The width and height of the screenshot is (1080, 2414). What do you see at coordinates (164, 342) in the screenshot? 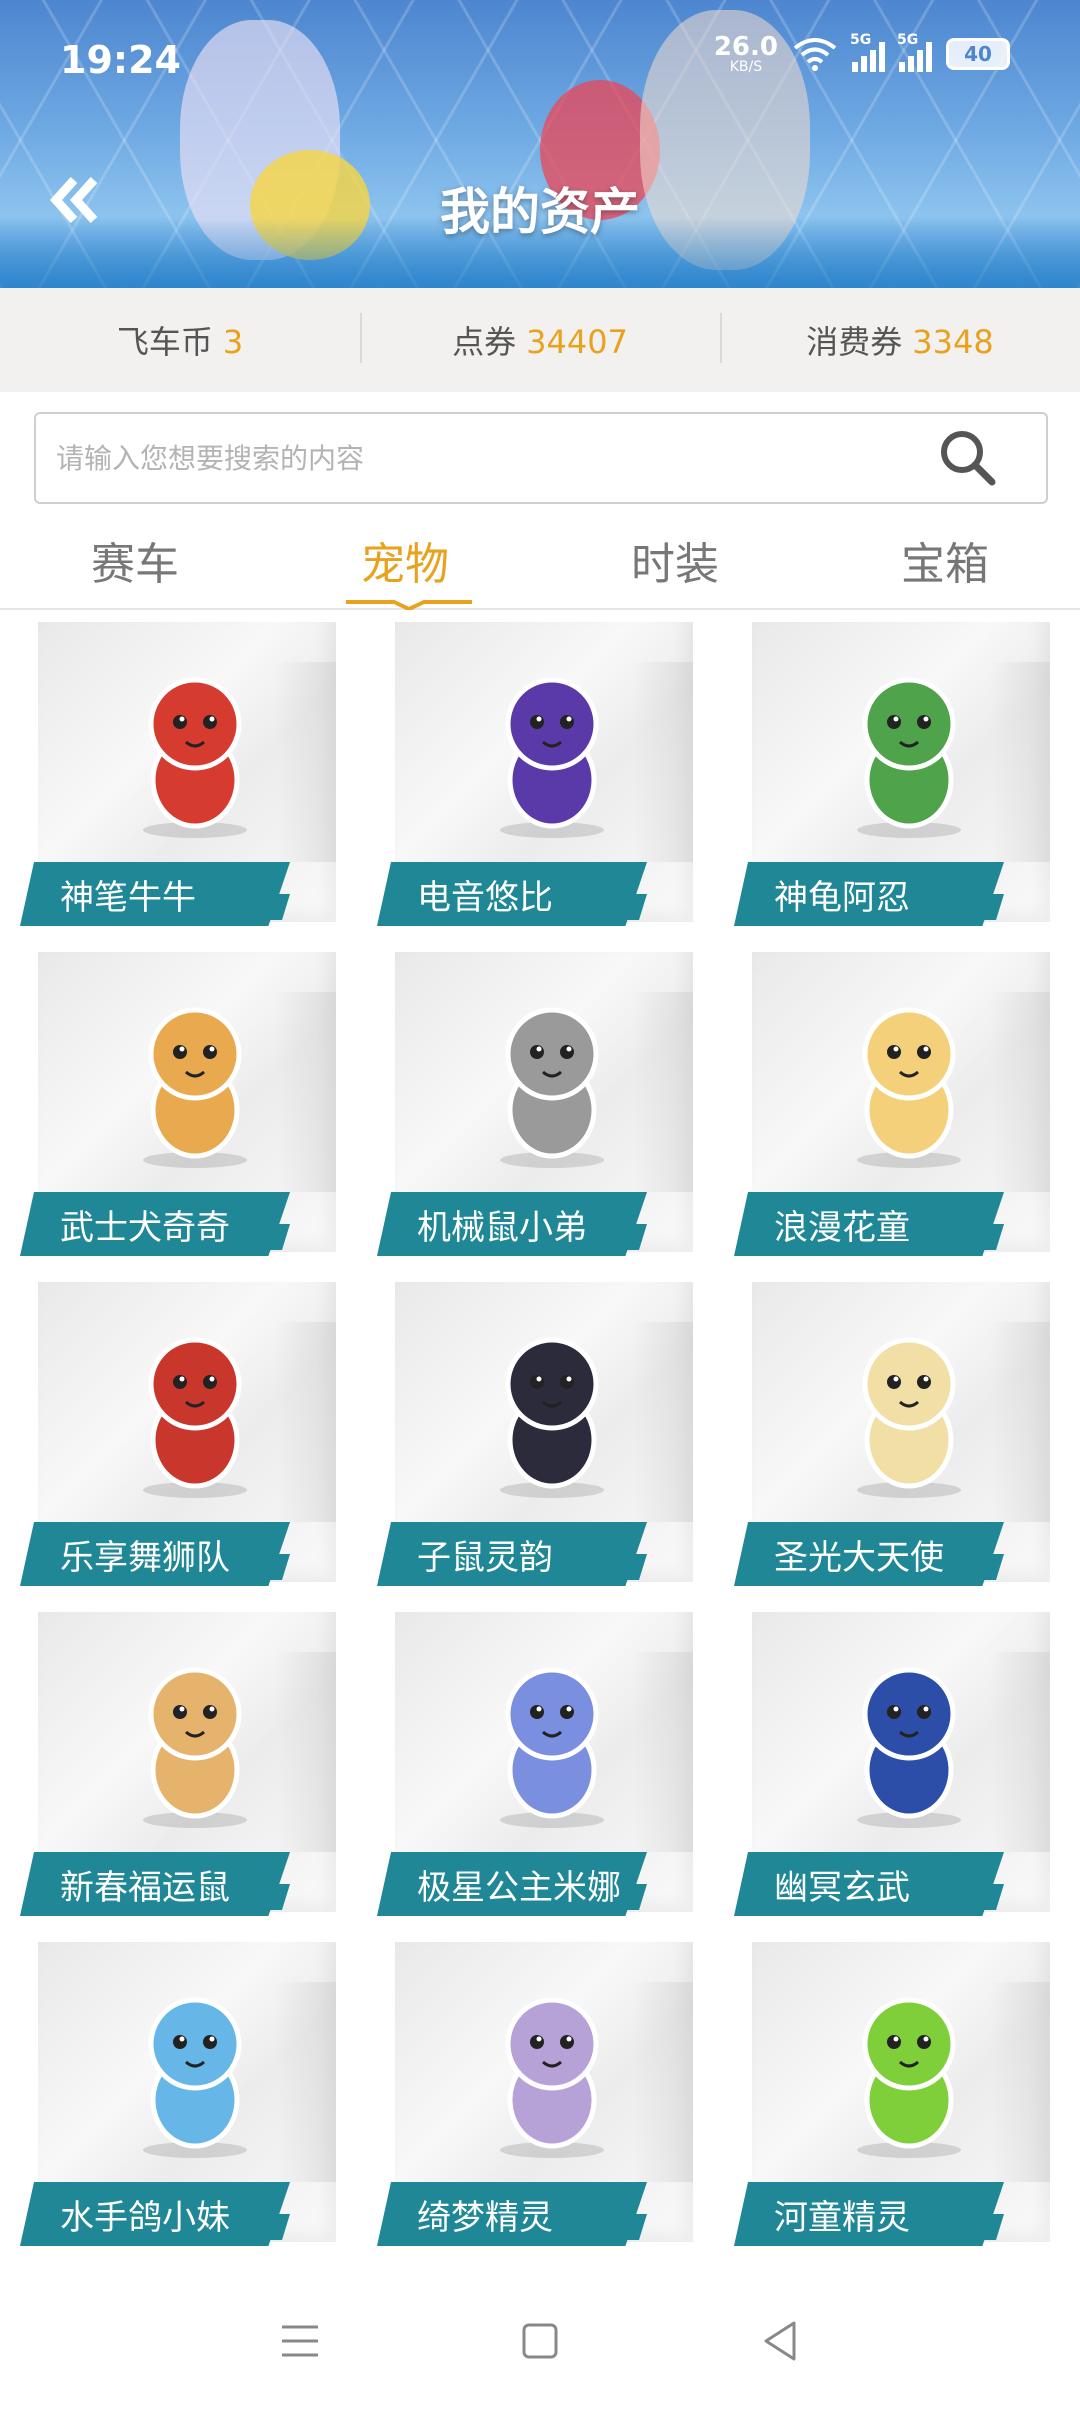
I see `currency-label: 飞车币` at bounding box center [164, 342].